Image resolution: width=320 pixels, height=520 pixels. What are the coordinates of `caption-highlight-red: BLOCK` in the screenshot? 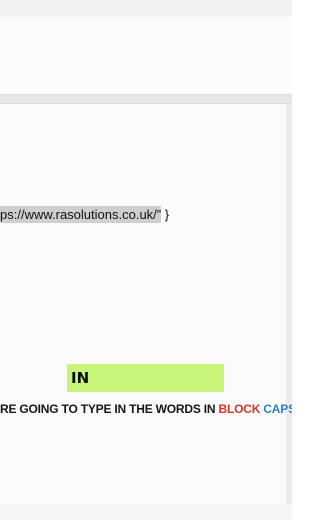 It's located at (239, 409).